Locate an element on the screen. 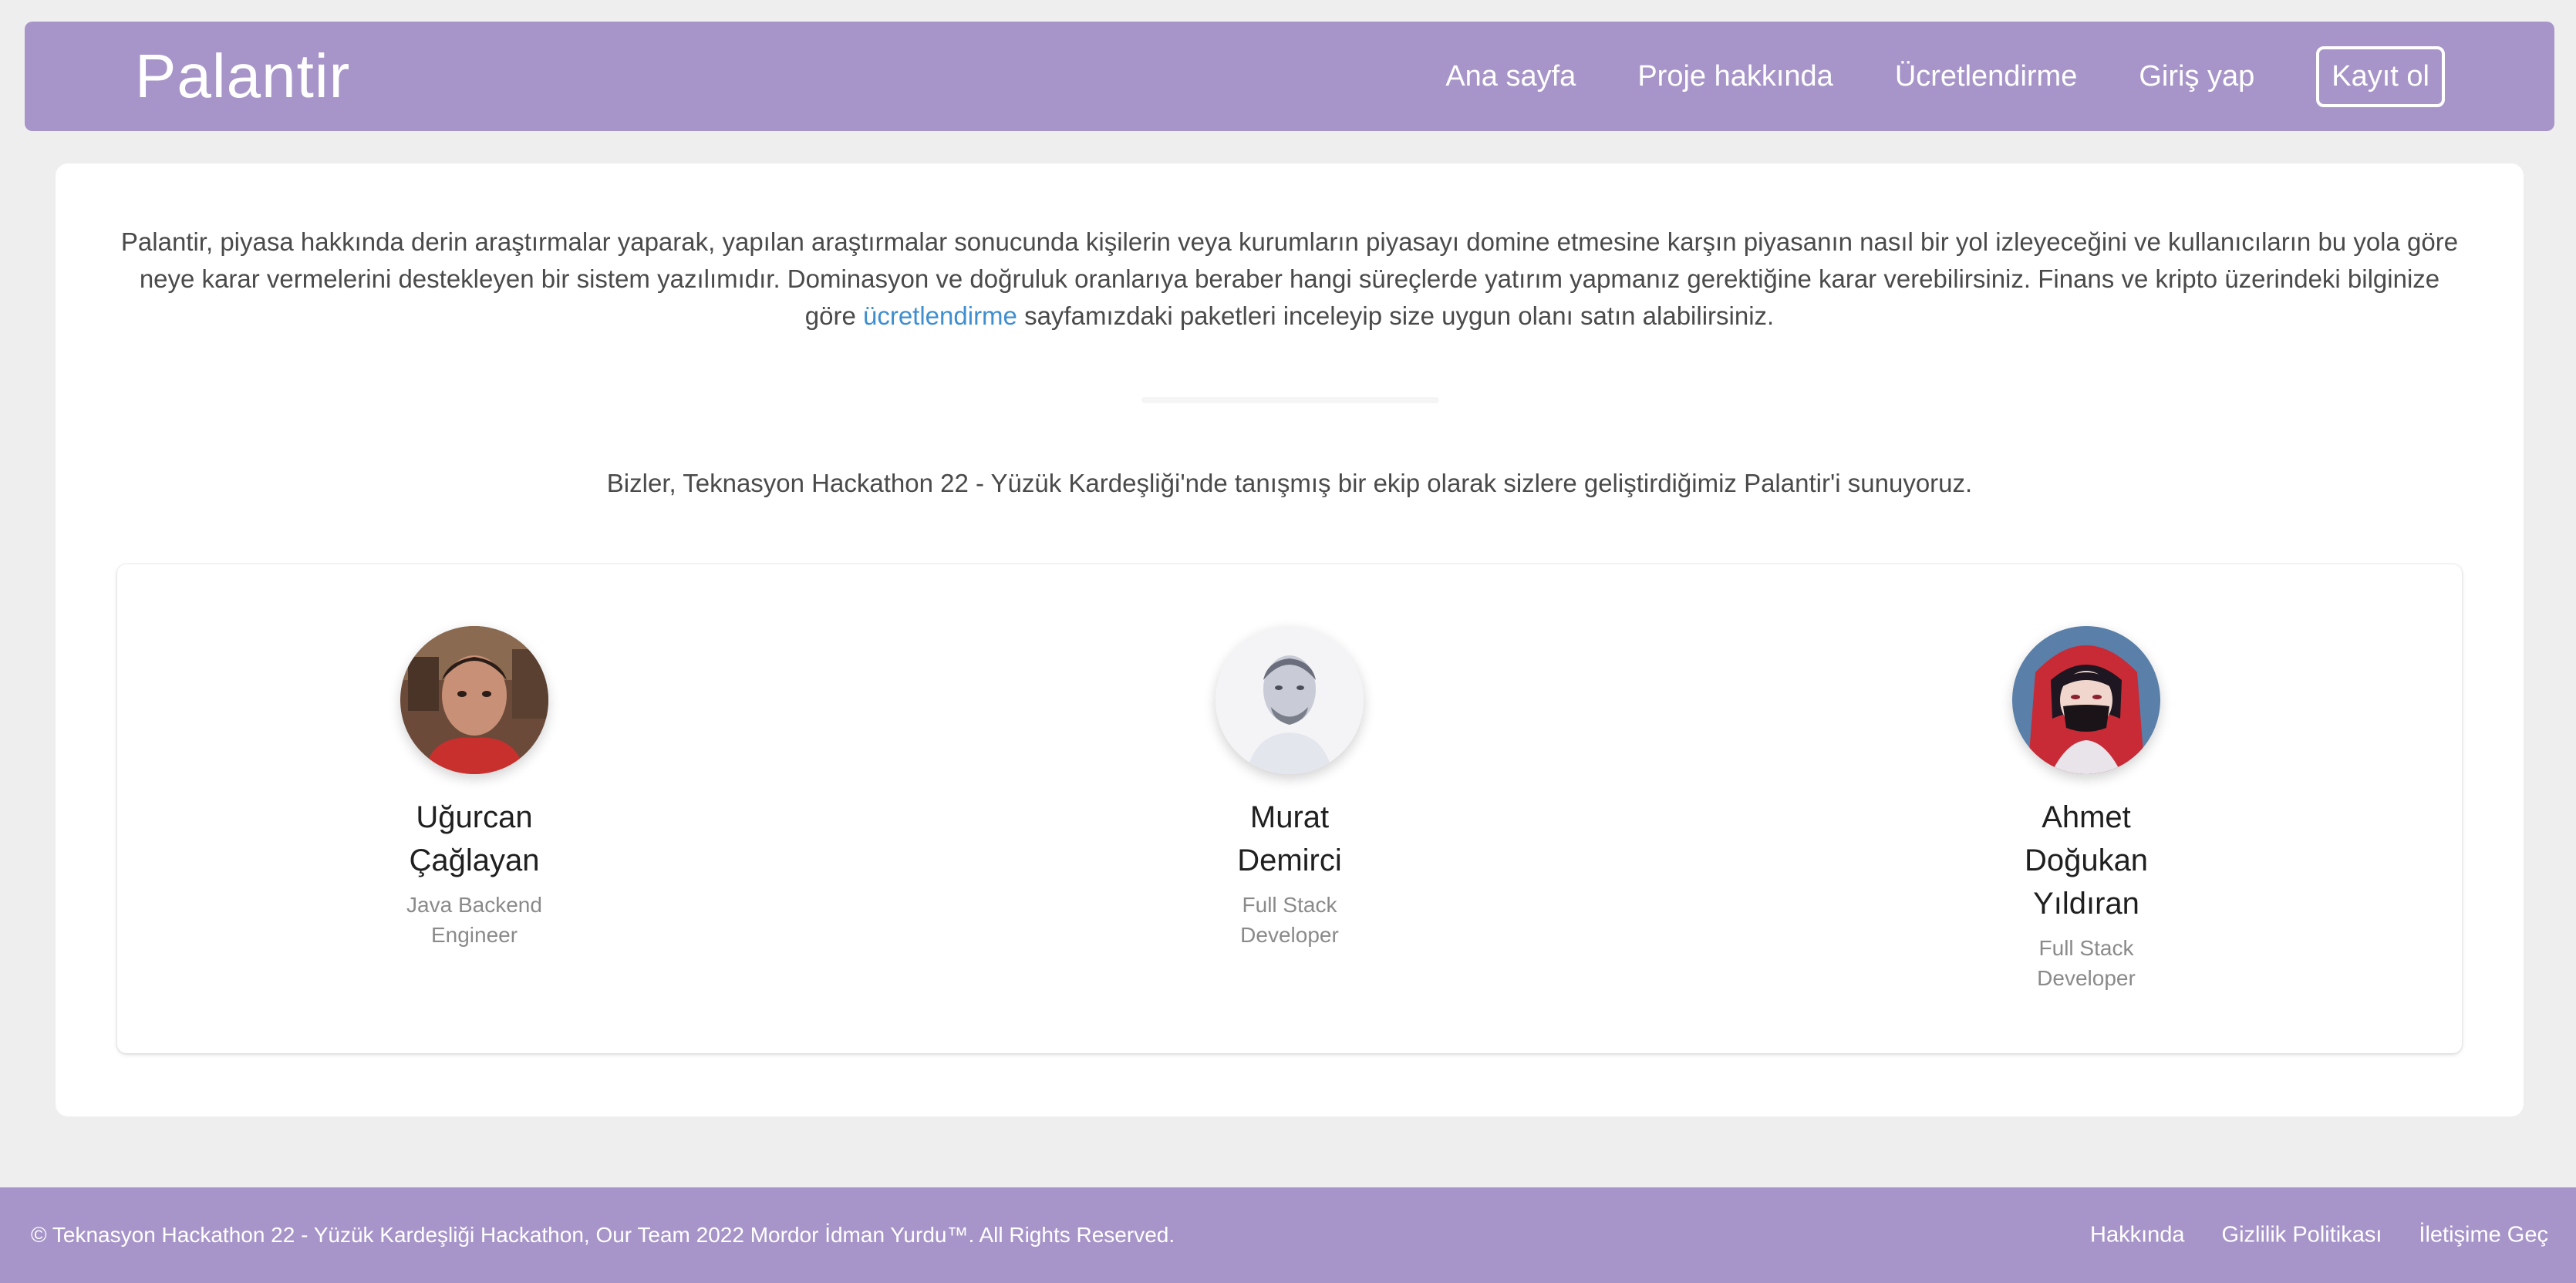 The height and width of the screenshot is (1283, 2576). member-name: Murat Demirci is located at coordinates (1289, 838).